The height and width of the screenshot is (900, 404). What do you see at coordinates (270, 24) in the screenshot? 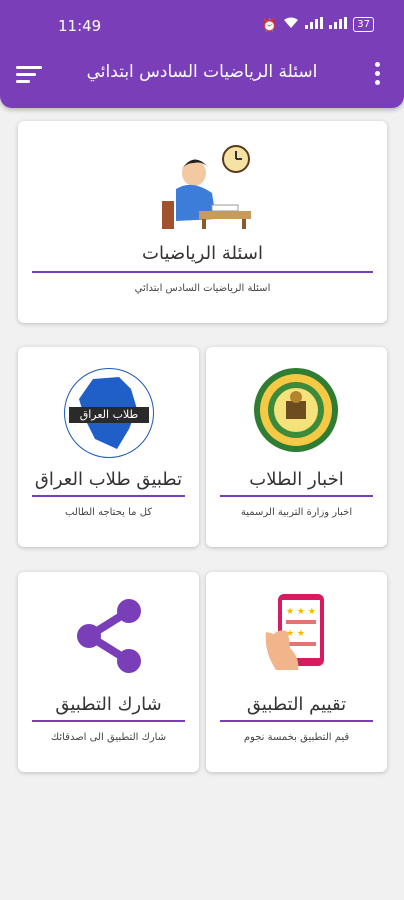
I see `alarm-icon: ⏰` at bounding box center [270, 24].